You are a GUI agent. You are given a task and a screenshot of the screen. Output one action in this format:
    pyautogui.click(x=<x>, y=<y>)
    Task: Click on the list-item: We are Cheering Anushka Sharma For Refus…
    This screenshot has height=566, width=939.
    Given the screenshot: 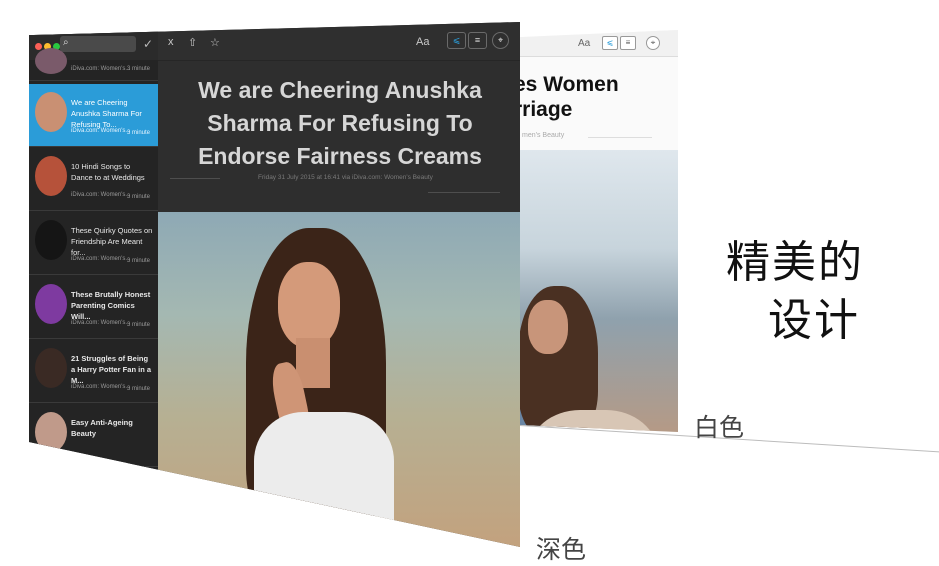 What is the action you would take?
    pyautogui.click(x=93, y=115)
    